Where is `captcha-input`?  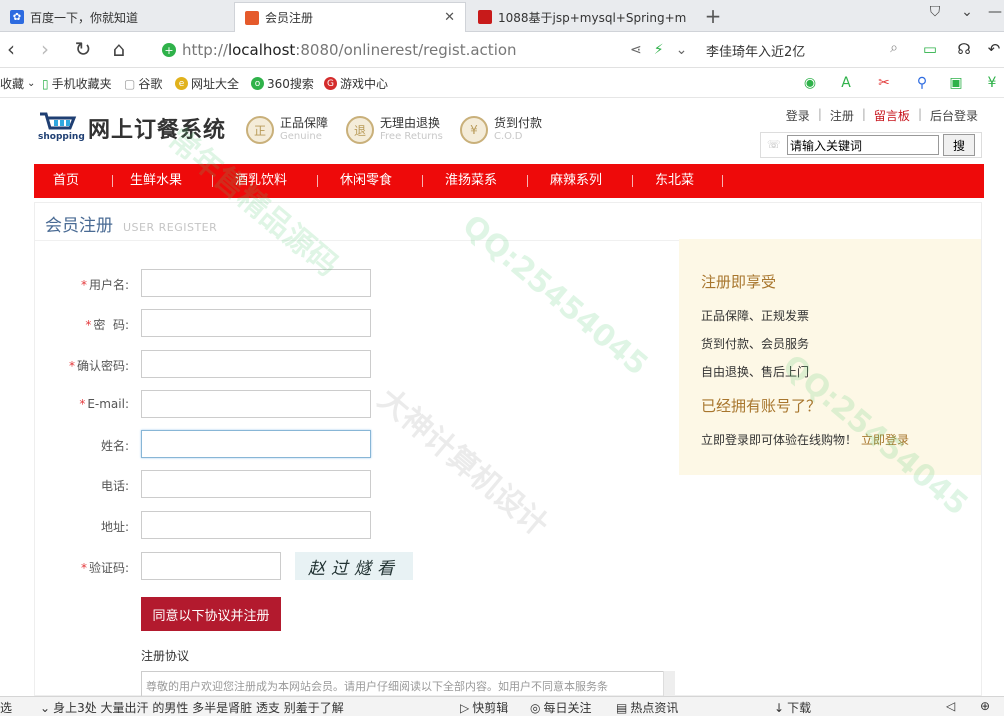 captcha-input is located at coordinates (211, 566).